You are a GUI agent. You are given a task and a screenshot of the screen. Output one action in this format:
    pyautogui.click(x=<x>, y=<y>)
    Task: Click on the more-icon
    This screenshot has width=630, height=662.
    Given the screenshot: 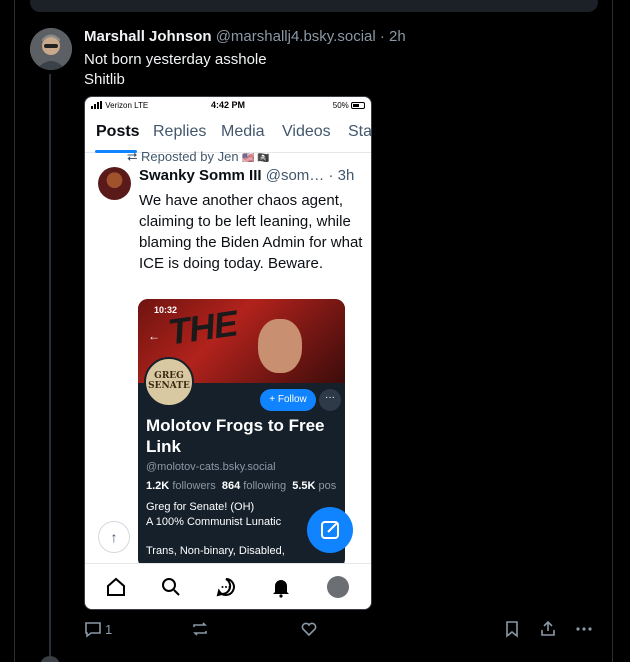 What is the action you would take?
    pyautogui.click(x=584, y=629)
    